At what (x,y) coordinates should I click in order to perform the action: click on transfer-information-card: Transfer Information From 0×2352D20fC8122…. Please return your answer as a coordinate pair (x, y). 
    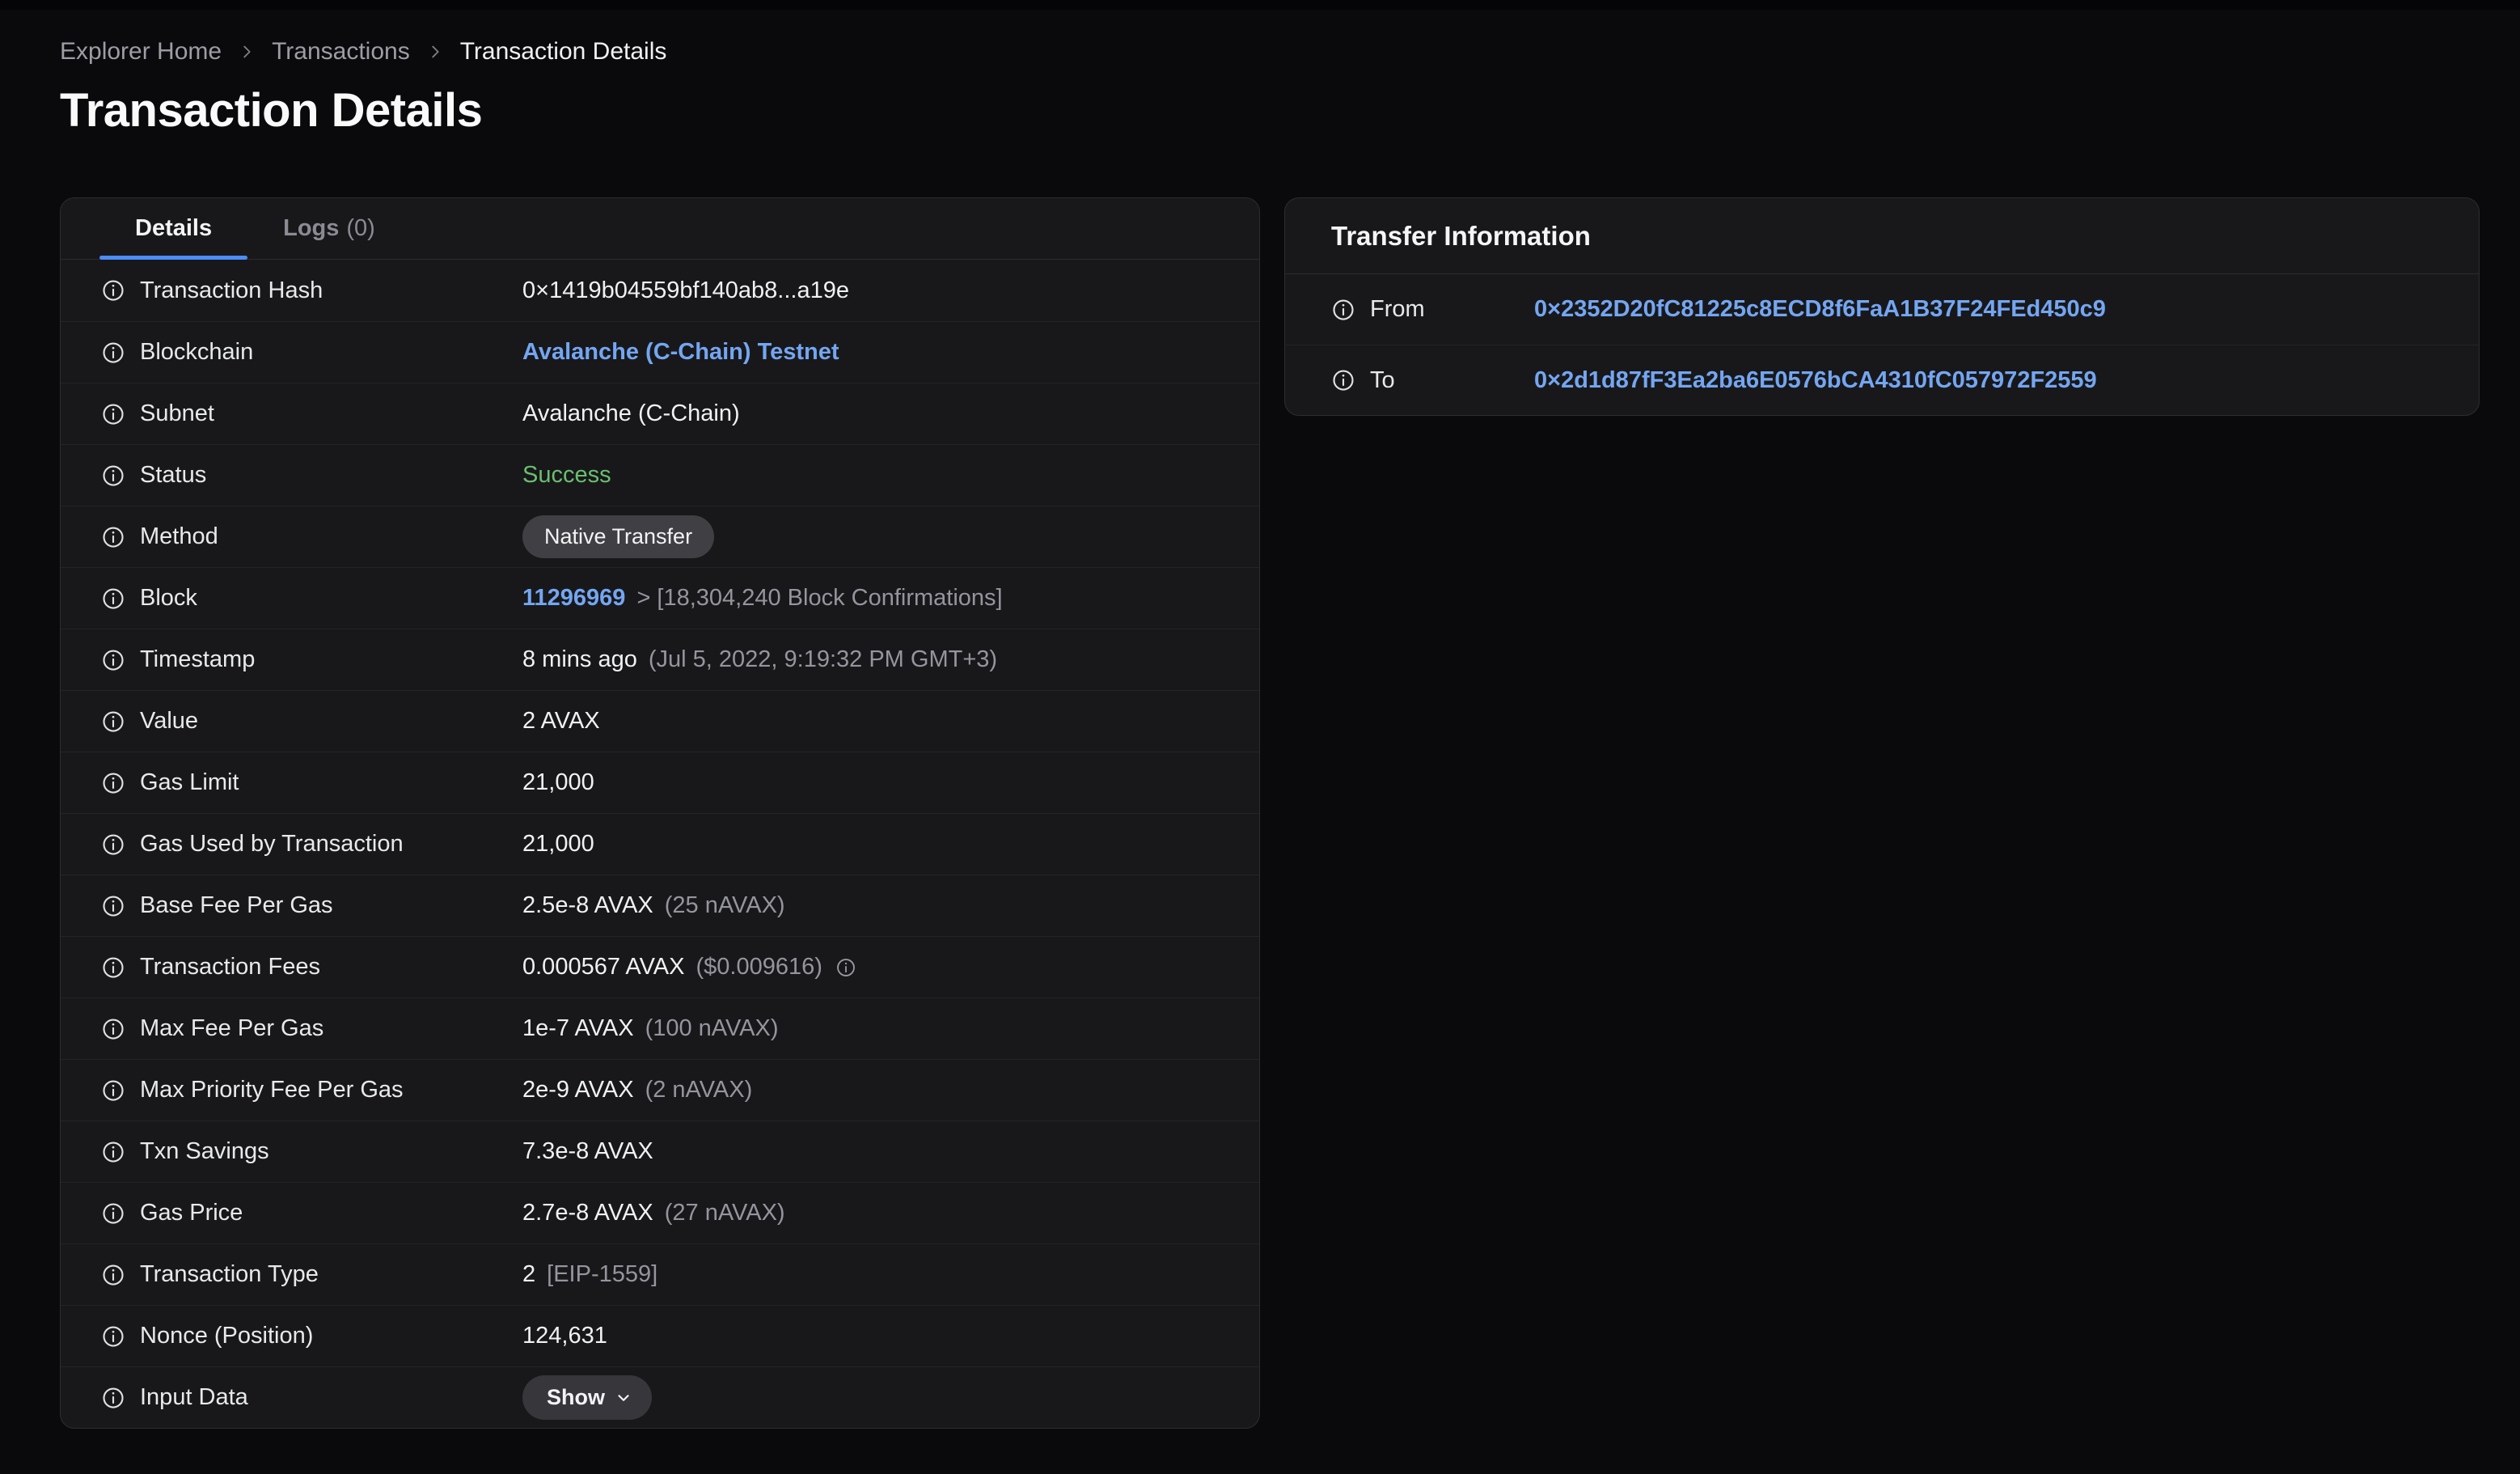
    Looking at the image, I should click on (1882, 306).